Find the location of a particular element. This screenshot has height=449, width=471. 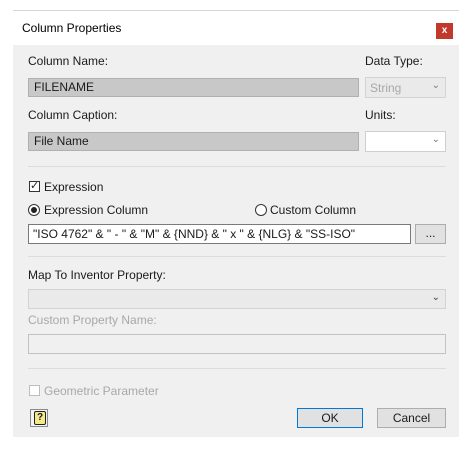

close-icon: x is located at coordinates (444, 30).